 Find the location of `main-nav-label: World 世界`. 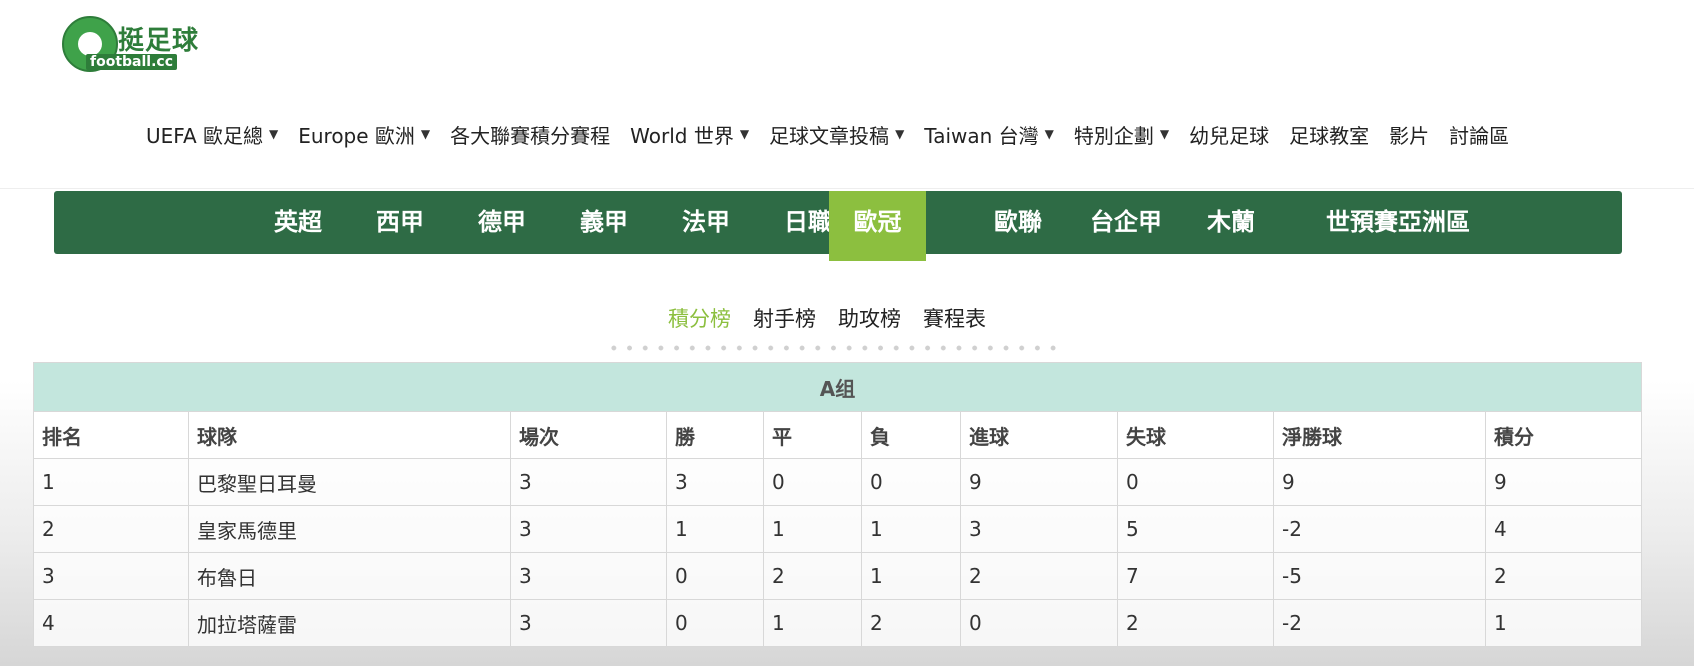

main-nav-label: World 世界 is located at coordinates (682, 135).